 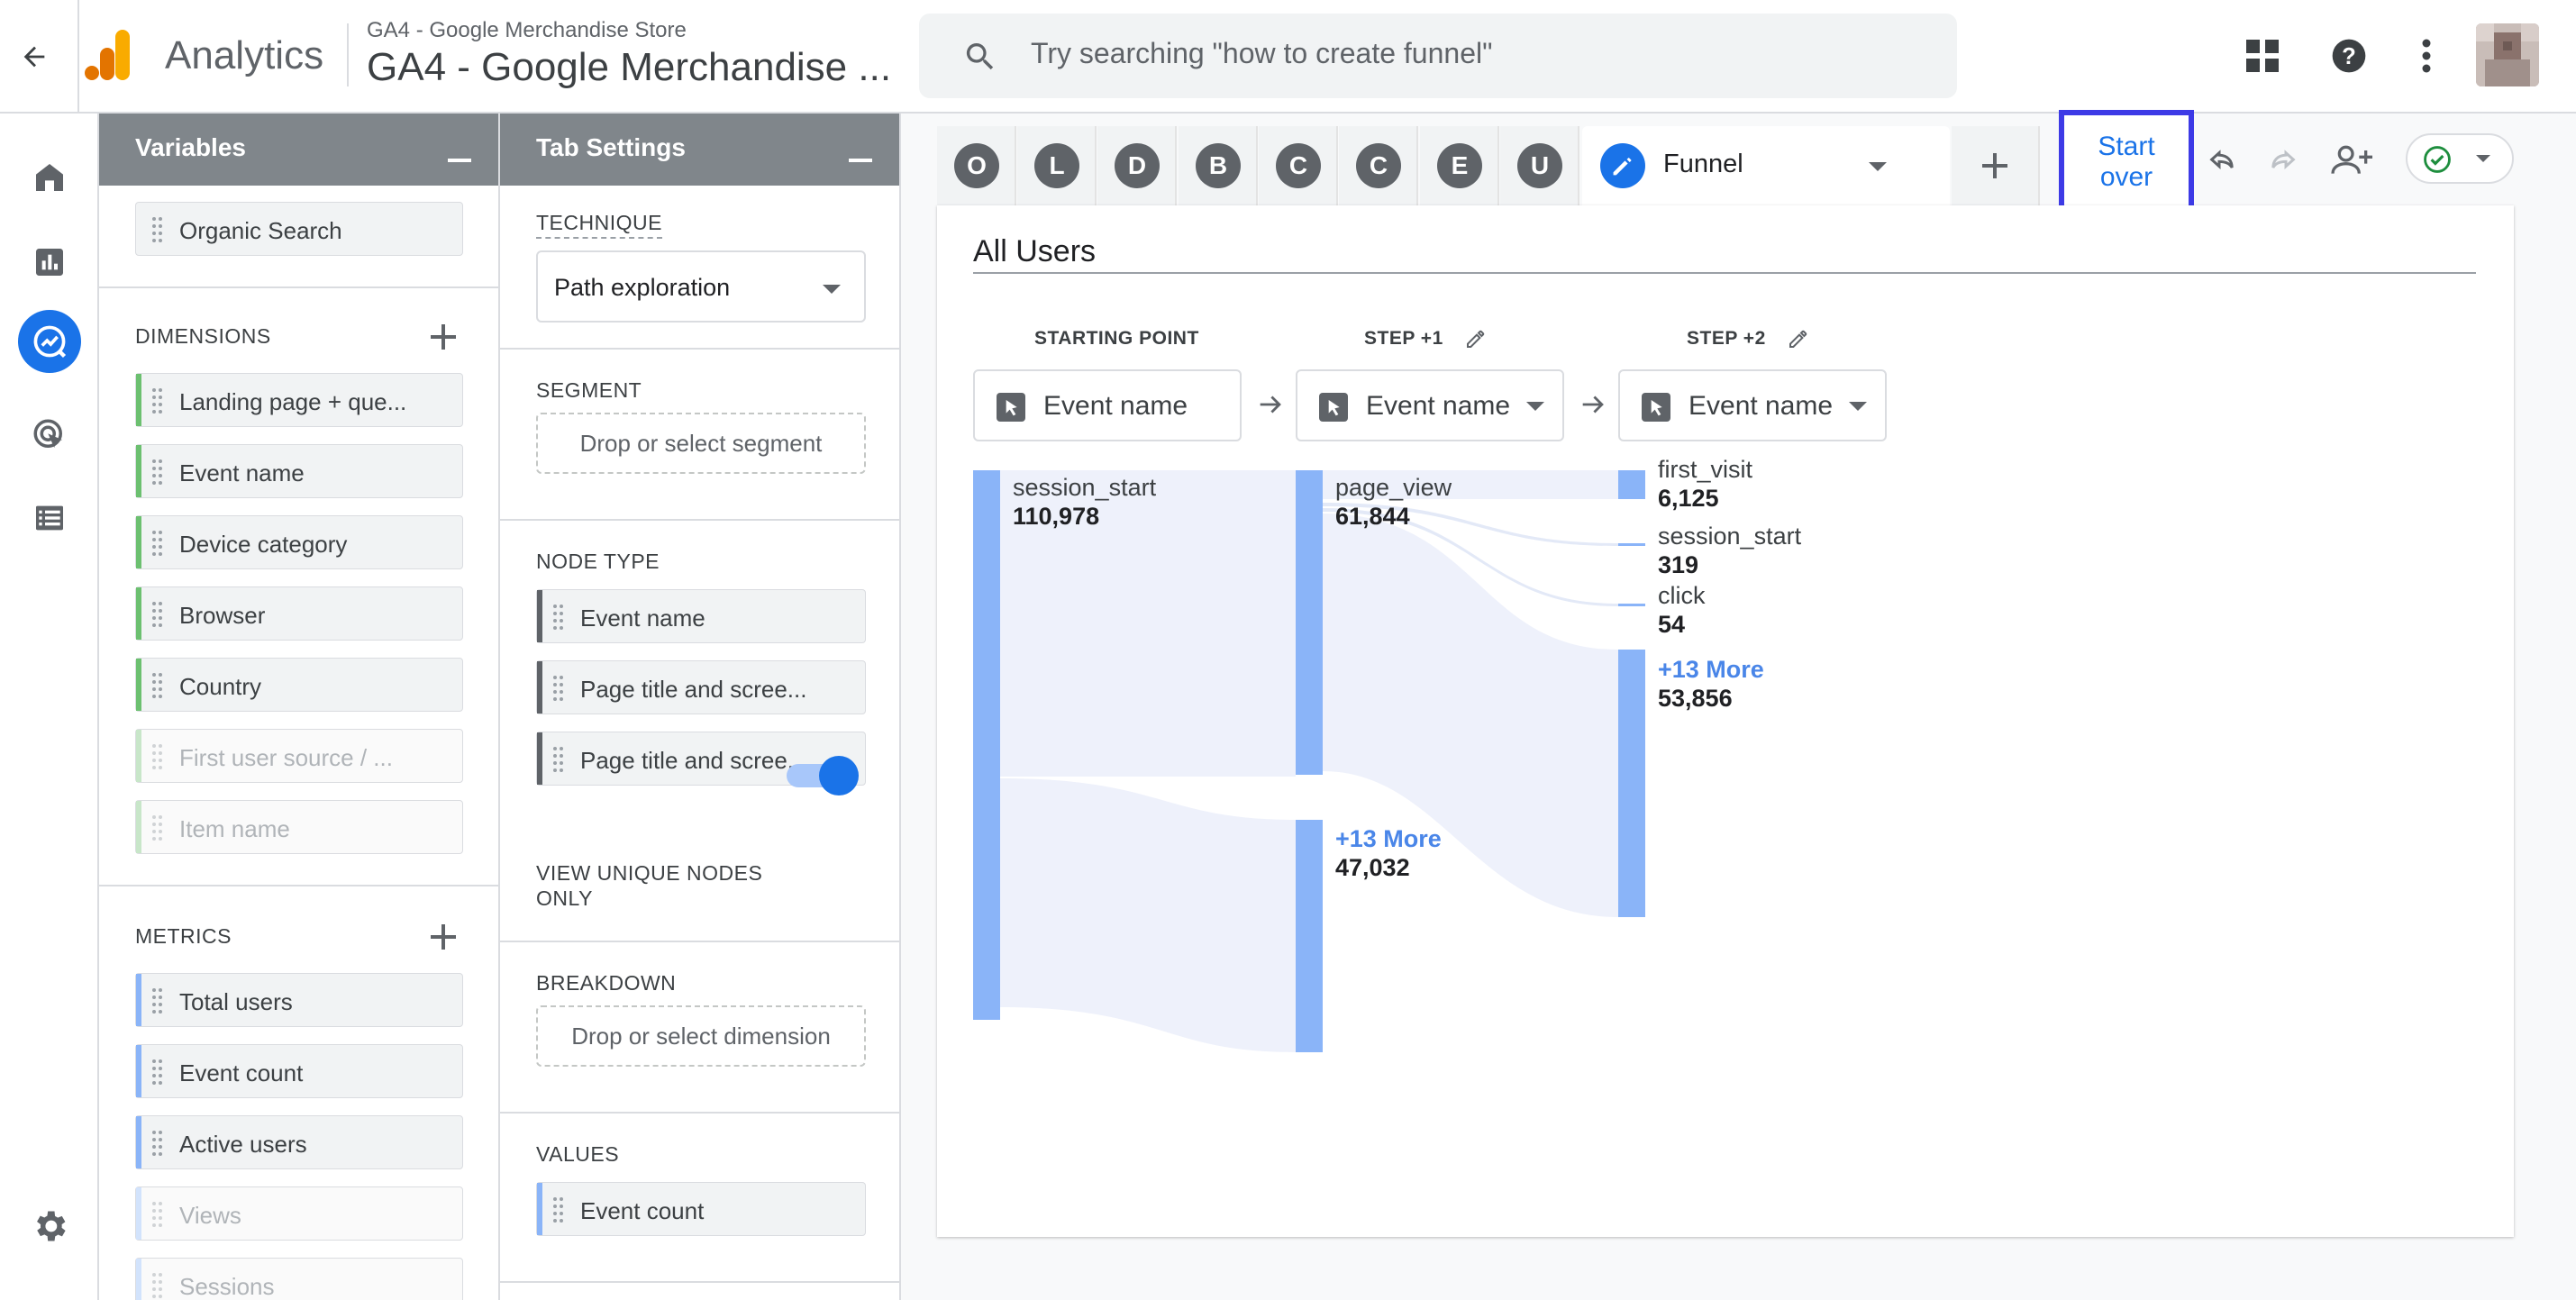 I want to click on toggle-knob, so click(x=839, y=776).